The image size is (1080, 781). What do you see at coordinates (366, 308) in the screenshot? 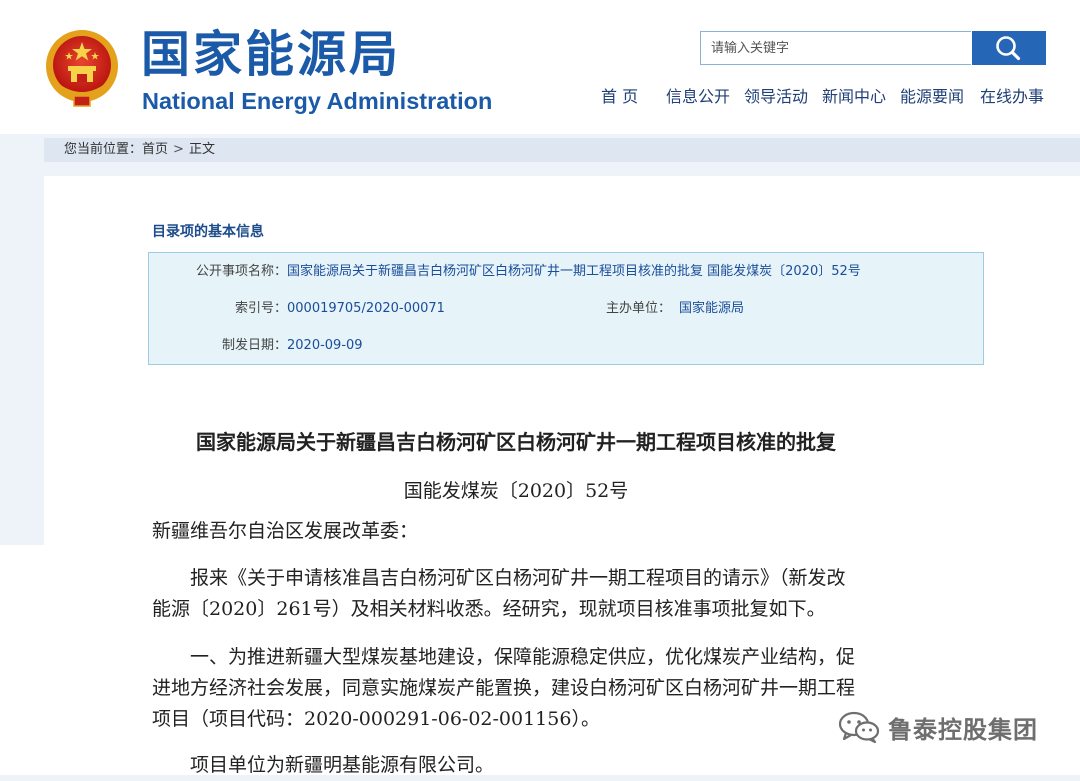
I see `info-index-value: 000019705/2020-00071` at bounding box center [366, 308].